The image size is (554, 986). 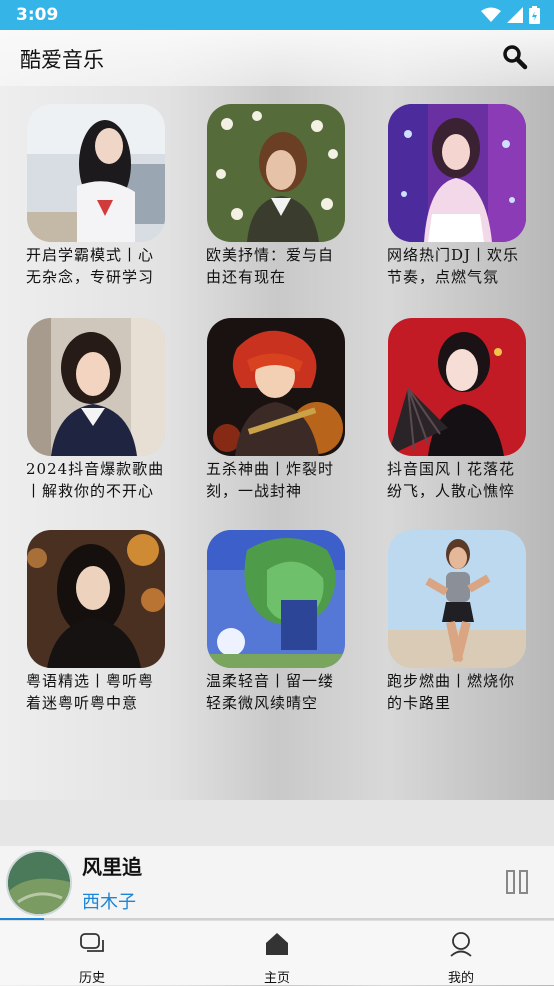 What do you see at coordinates (277, 944) in the screenshot?
I see `home-icon` at bounding box center [277, 944].